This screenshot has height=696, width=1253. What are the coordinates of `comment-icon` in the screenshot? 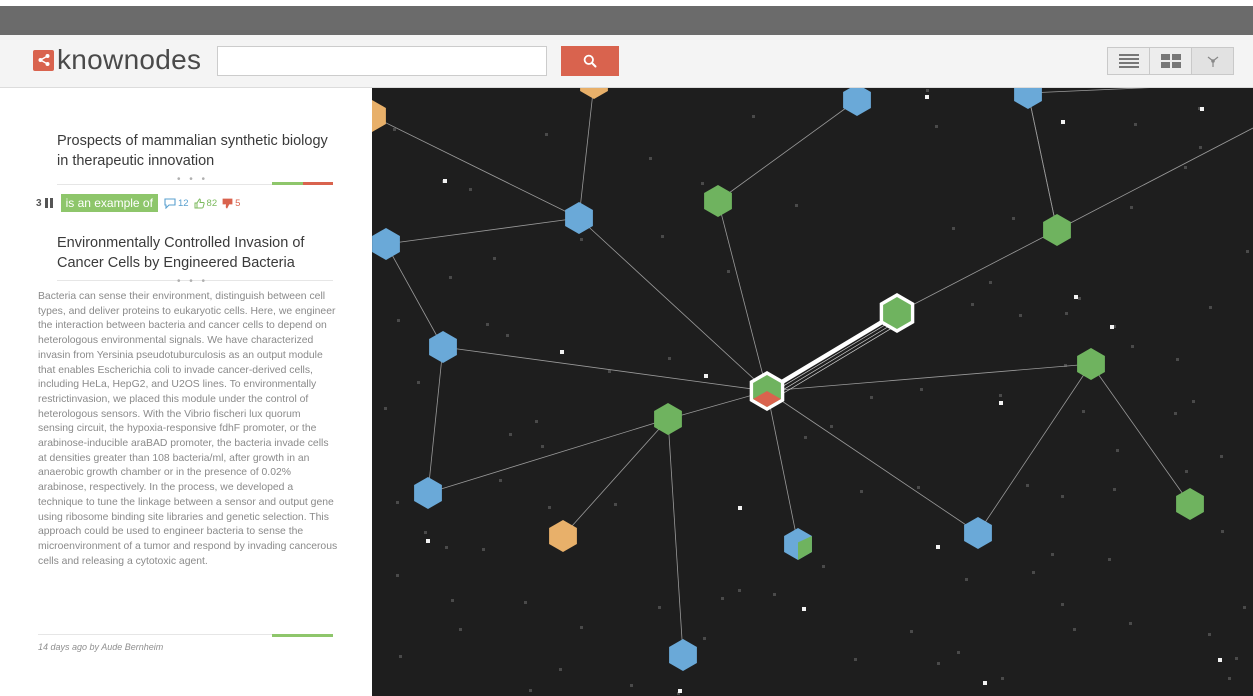 It's located at (170, 203).